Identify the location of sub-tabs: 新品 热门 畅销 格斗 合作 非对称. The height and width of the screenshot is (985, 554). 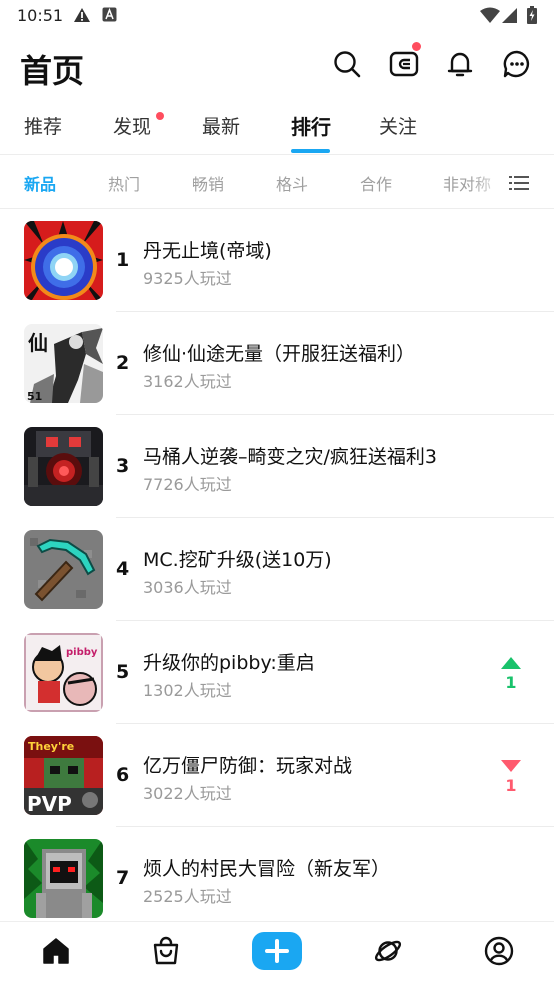
(277, 182).